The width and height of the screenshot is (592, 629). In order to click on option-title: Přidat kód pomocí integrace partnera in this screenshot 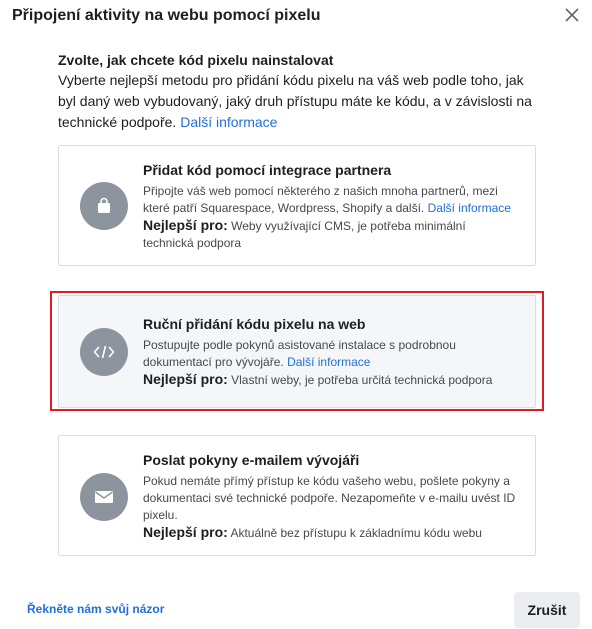, I will do `click(267, 170)`.